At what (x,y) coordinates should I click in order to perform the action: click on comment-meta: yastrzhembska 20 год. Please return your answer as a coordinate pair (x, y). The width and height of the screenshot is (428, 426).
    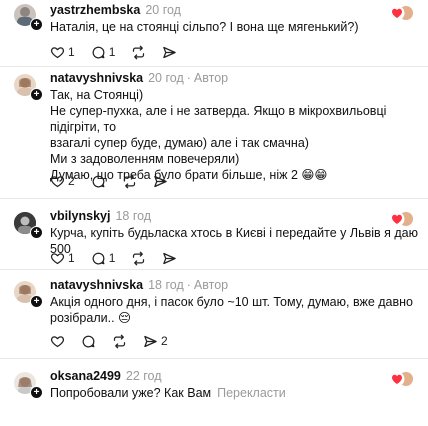
    Looking at the image, I should click on (115, 10).